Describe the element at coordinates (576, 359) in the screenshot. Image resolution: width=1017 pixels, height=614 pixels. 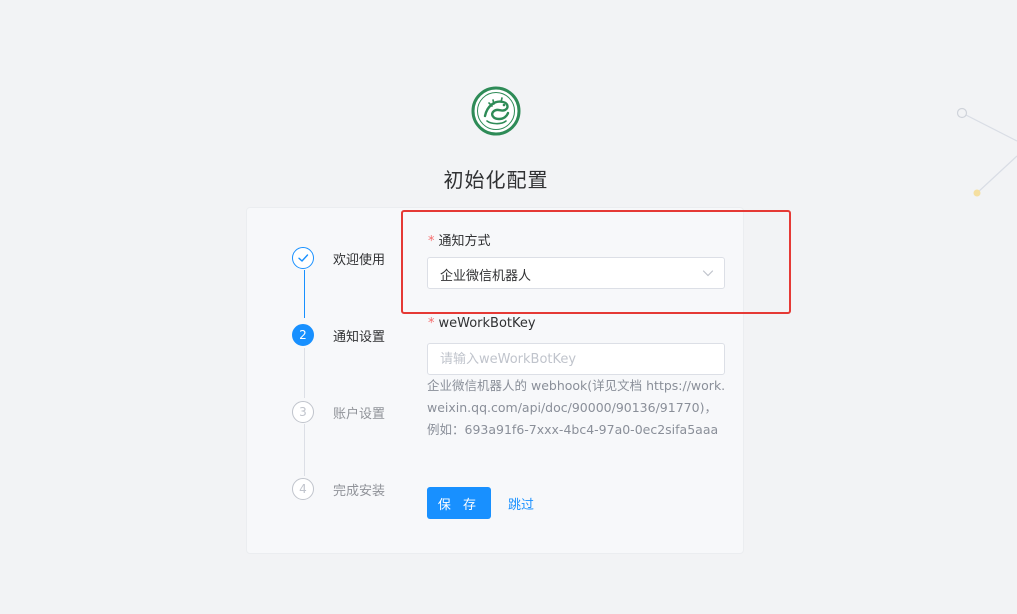
I see `bot-key-input` at that location.